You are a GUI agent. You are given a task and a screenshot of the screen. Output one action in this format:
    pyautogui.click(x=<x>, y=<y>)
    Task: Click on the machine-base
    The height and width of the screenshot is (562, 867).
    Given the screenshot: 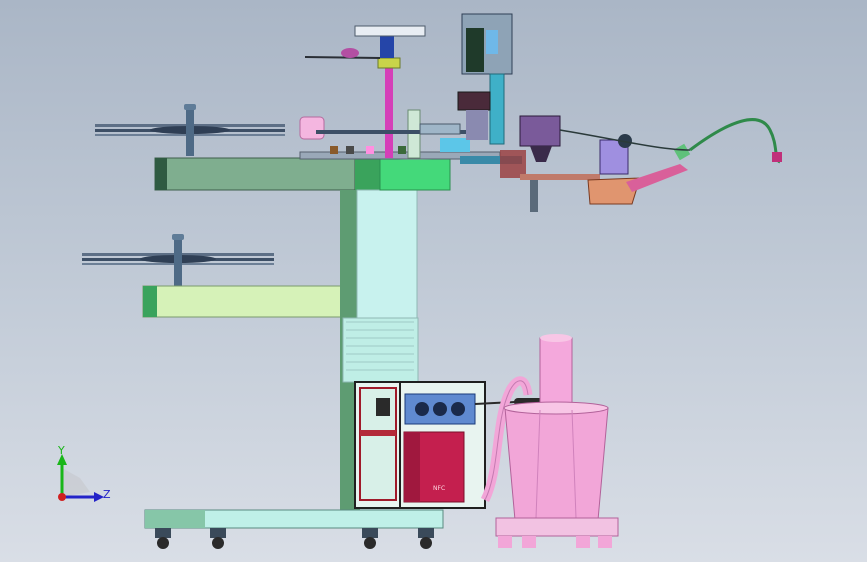 What is the action you would take?
    pyautogui.click(x=294, y=529)
    